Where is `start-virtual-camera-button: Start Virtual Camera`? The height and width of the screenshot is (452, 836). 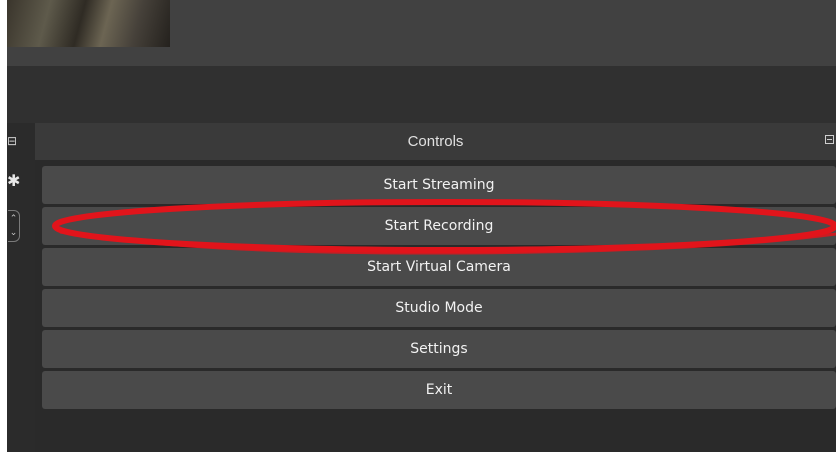
start-virtual-camera-button: Start Virtual Camera is located at coordinates (439, 267).